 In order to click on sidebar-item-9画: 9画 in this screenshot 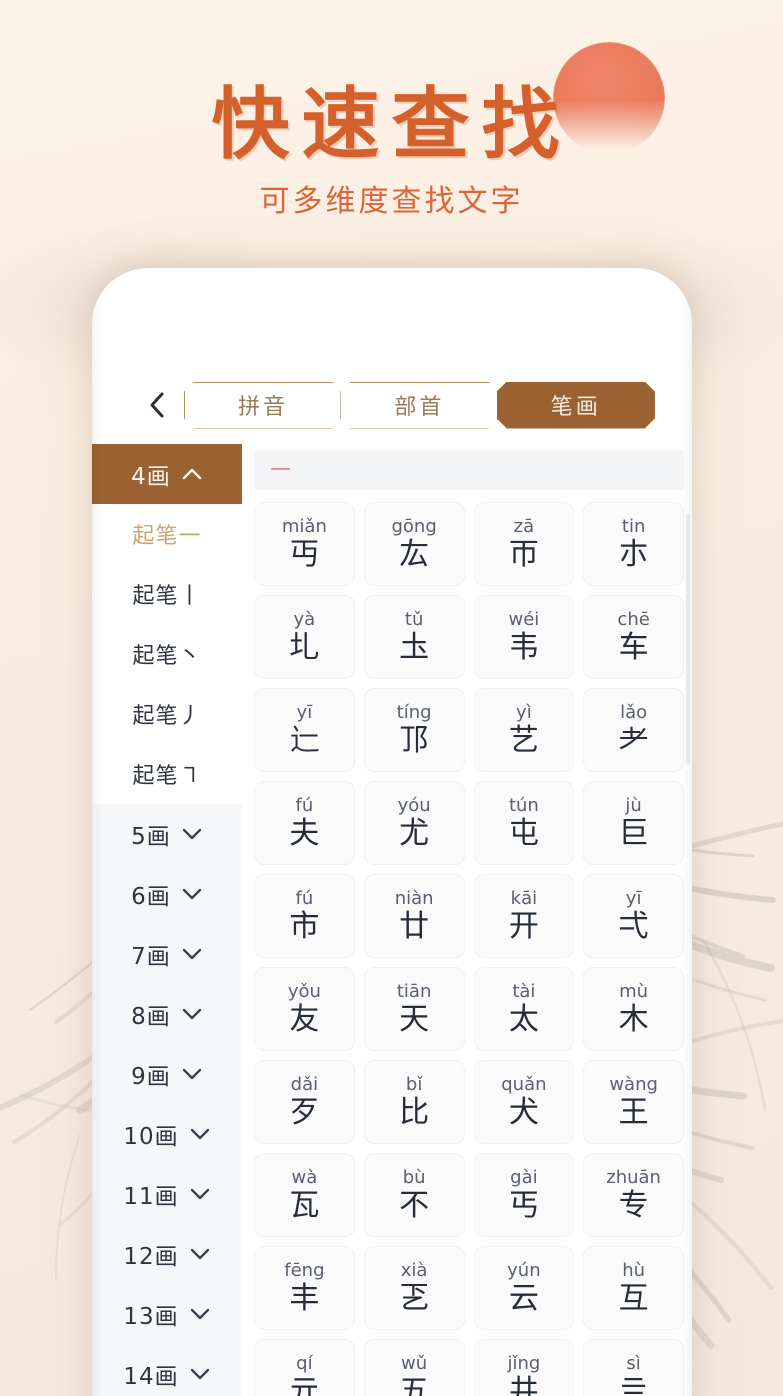, I will do `click(167, 1074)`.